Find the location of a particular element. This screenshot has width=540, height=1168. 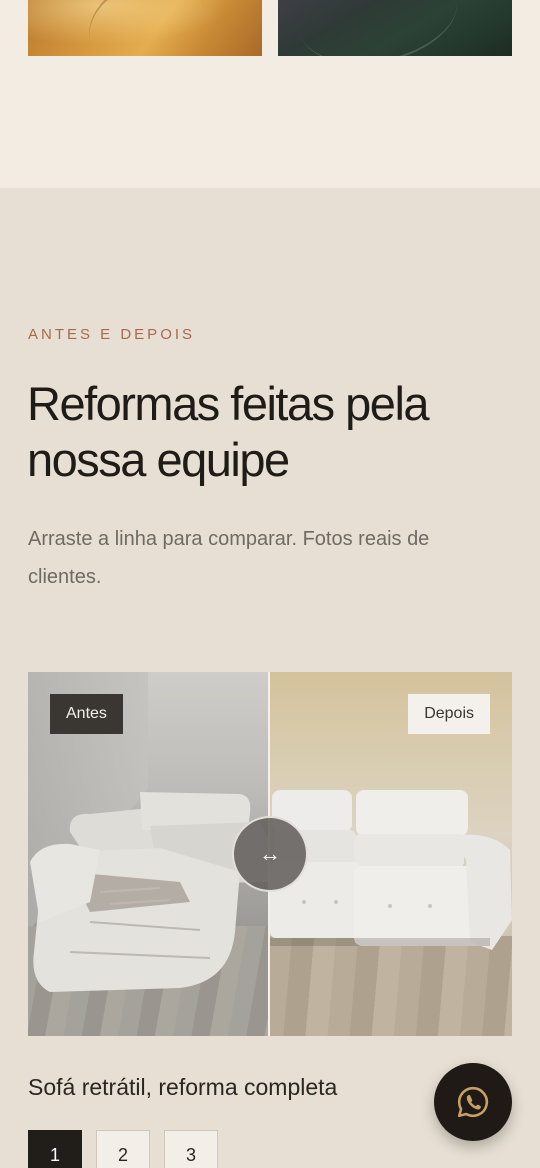

worn-sofa-image is located at coordinates (150, 892).